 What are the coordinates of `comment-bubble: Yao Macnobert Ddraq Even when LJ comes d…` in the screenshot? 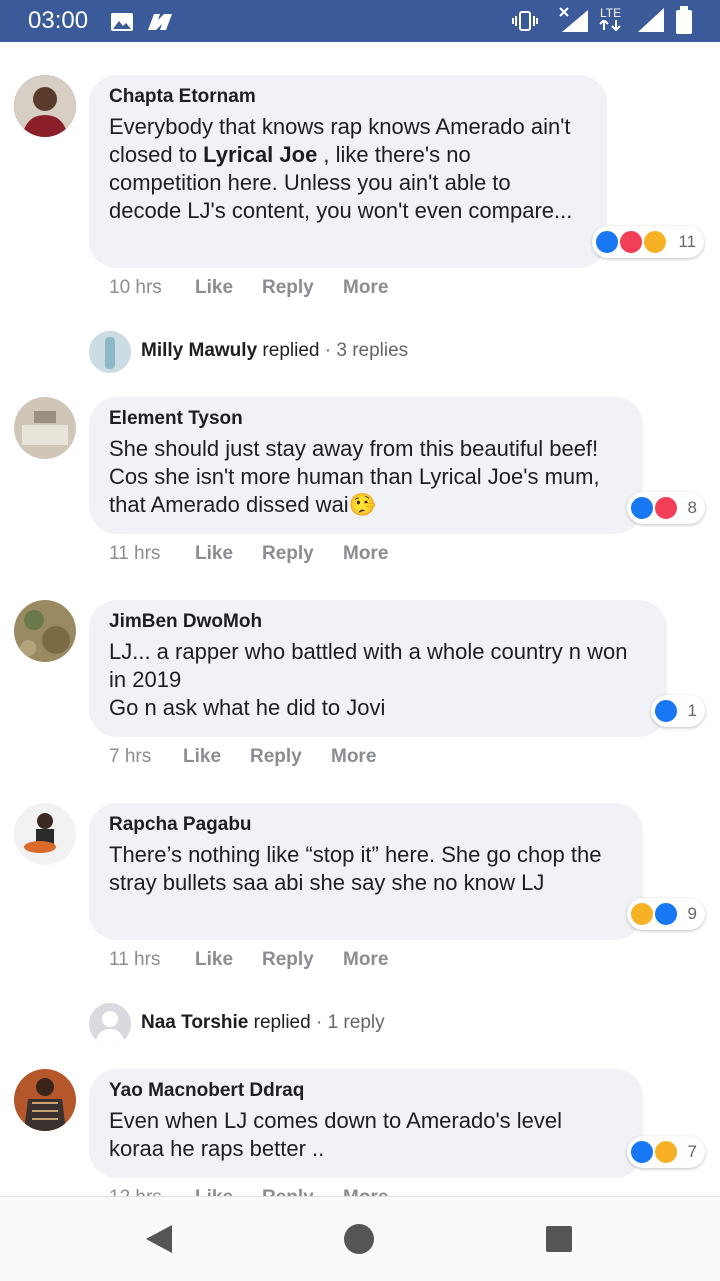 It's located at (366, 1123).